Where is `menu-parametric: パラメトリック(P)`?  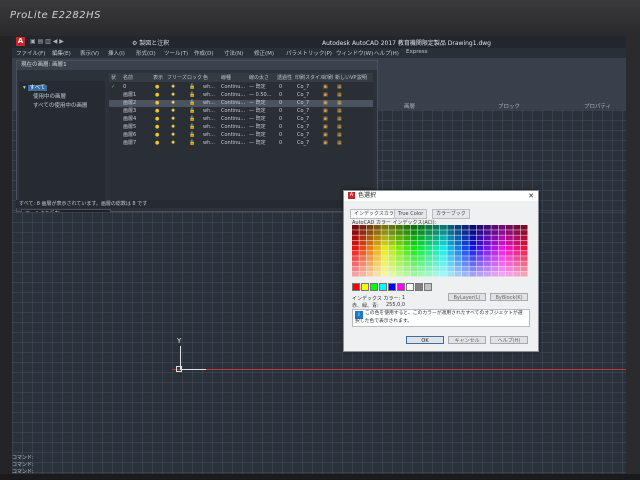 menu-parametric: パラメトリック(P) is located at coordinates (309, 53).